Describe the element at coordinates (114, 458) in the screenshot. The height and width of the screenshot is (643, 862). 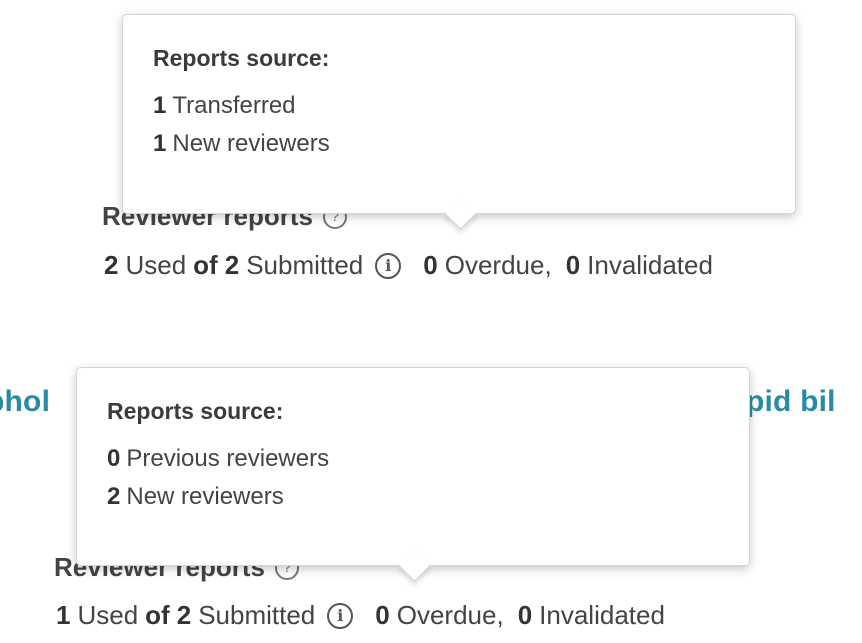
I see `previous-reviewers-count: 0` at that location.